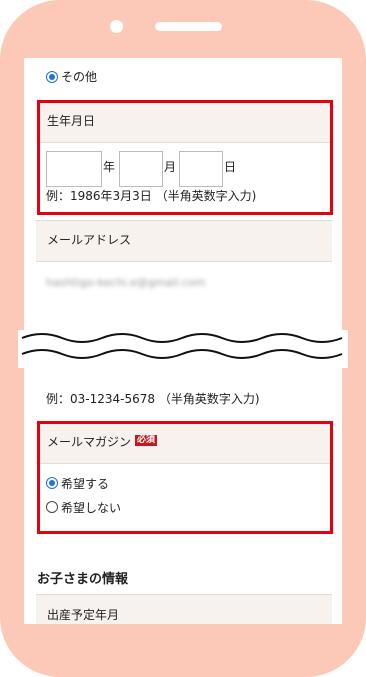  I want to click on due-date-label: 出産予定年月, so click(83, 615).